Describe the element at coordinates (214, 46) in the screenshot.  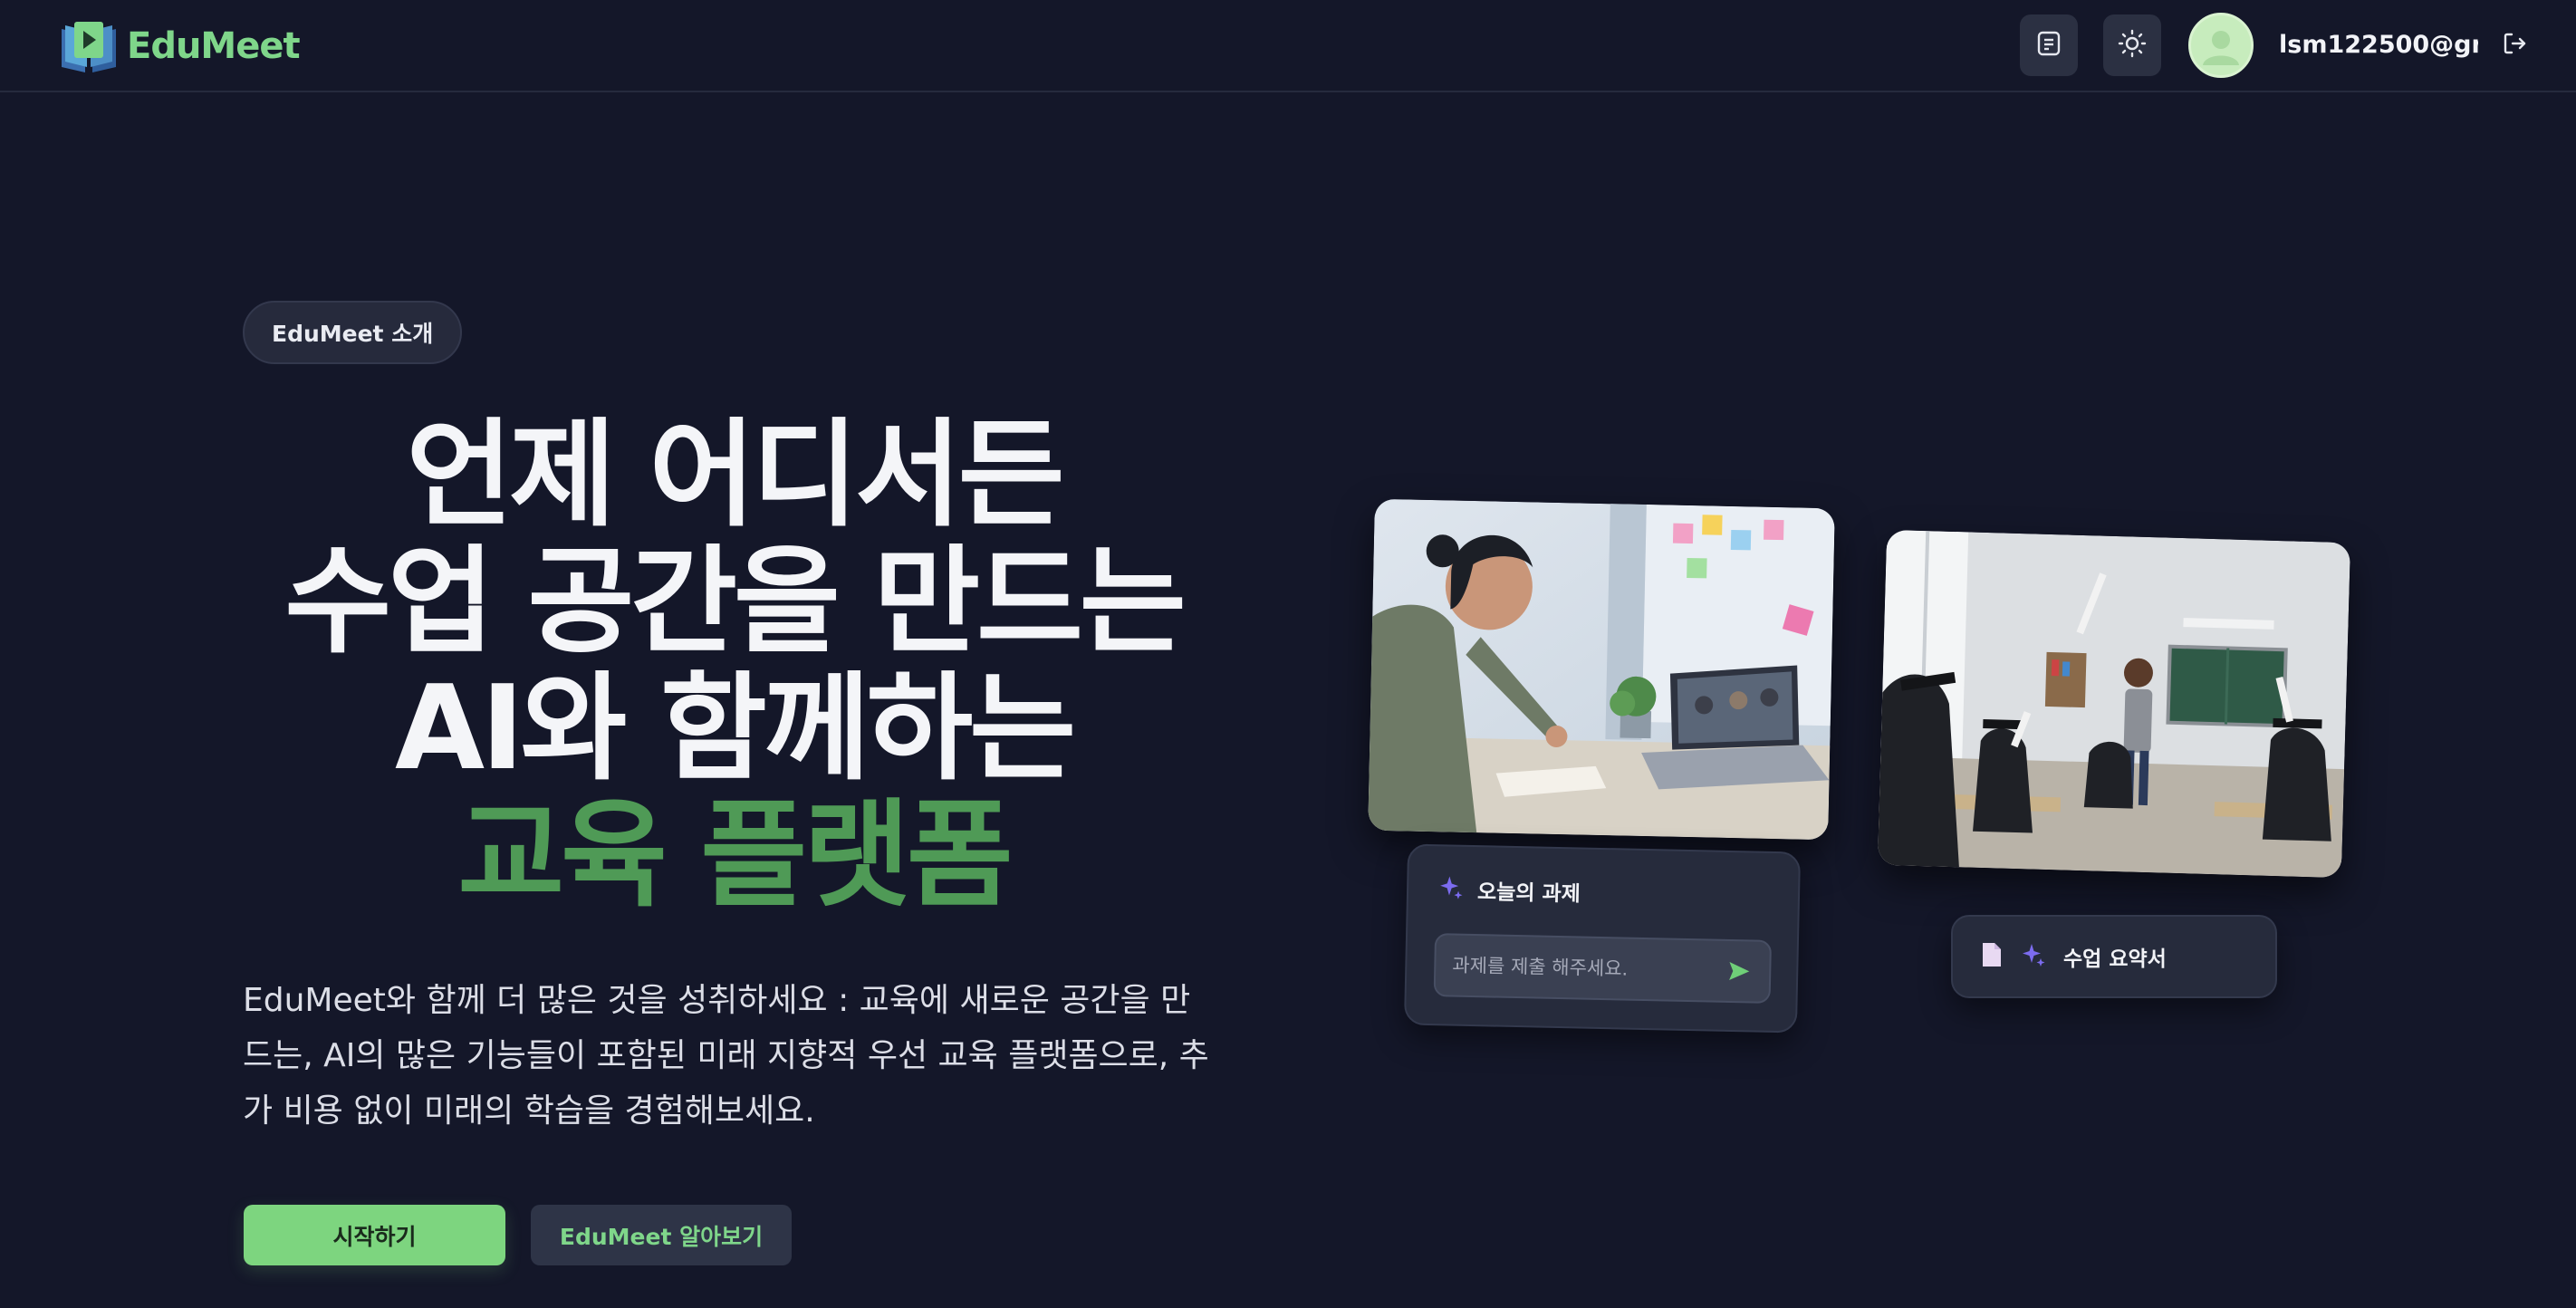
I see `brand-name: EduMeet` at that location.